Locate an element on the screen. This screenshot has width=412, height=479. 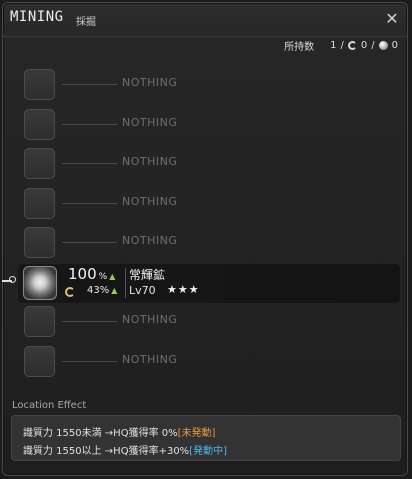
window-title: MINING is located at coordinates (37, 17).